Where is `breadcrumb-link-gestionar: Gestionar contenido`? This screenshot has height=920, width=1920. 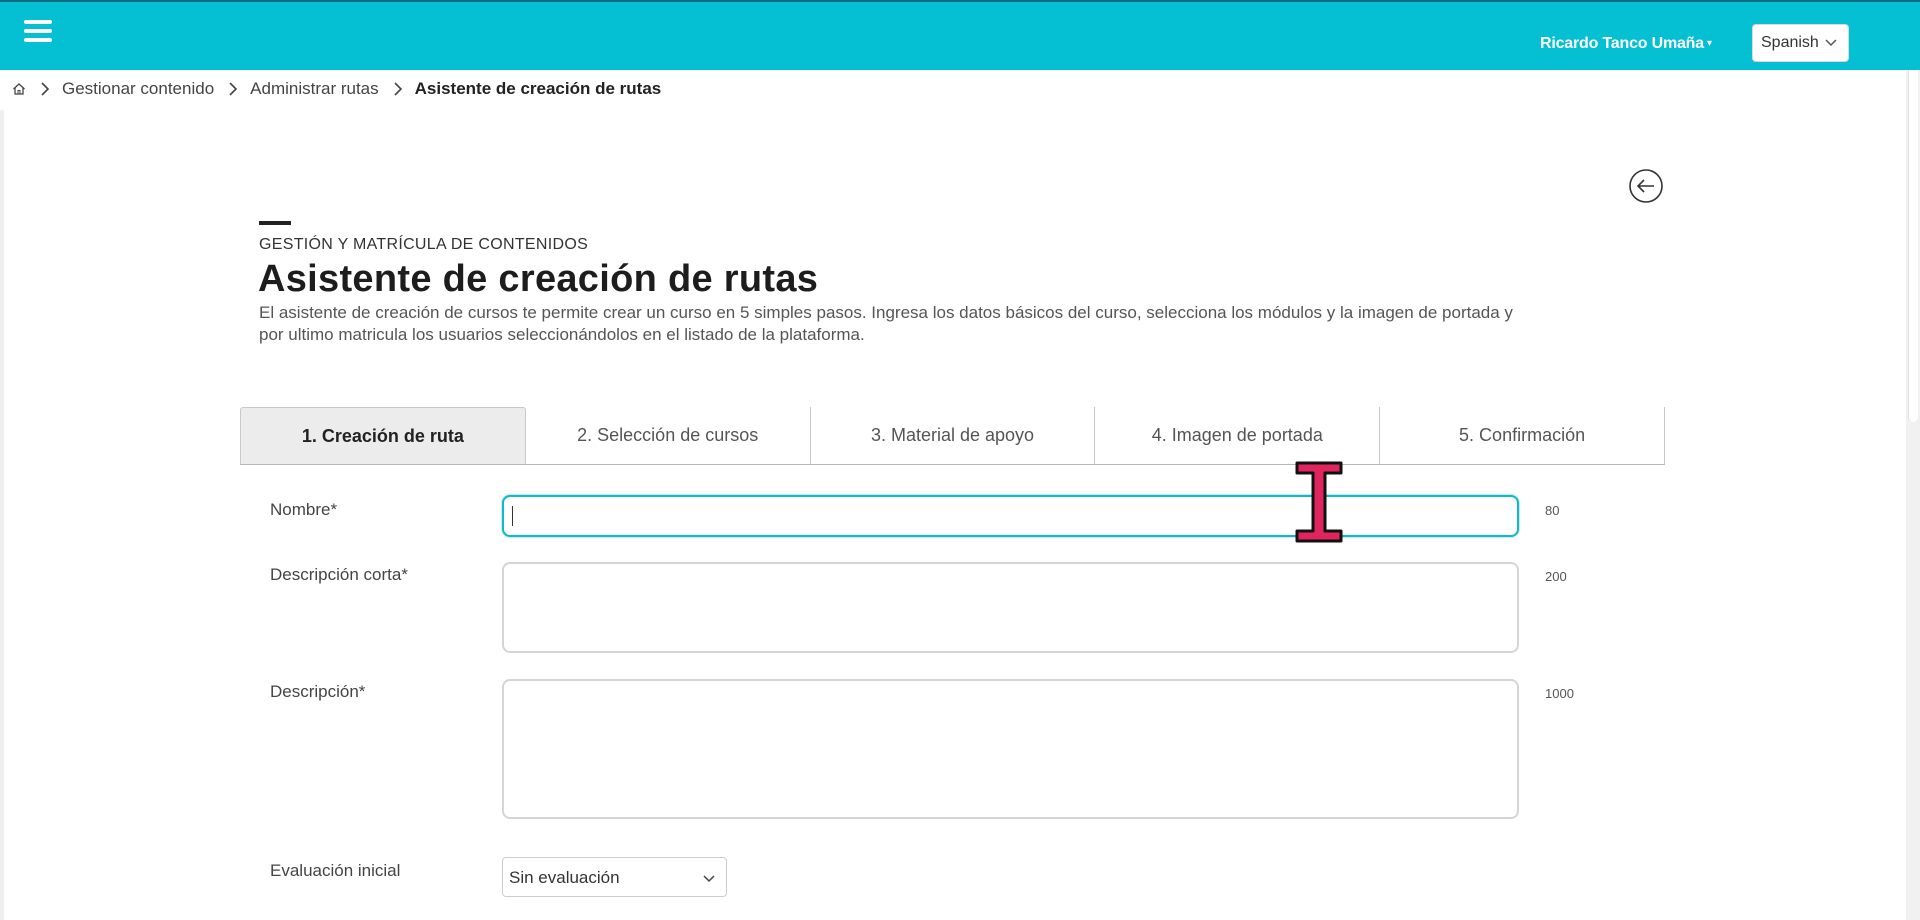
breadcrumb-link-gestionar: Gestionar contenido is located at coordinates (138, 89).